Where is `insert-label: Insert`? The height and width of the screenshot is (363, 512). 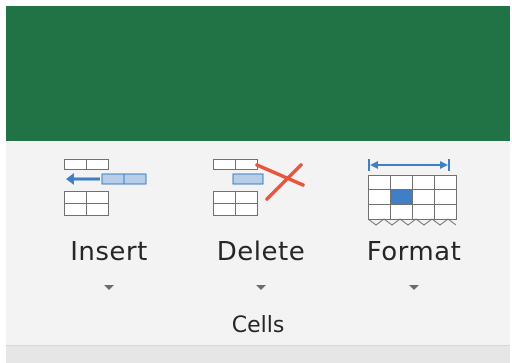 insert-label: Insert is located at coordinates (109, 252).